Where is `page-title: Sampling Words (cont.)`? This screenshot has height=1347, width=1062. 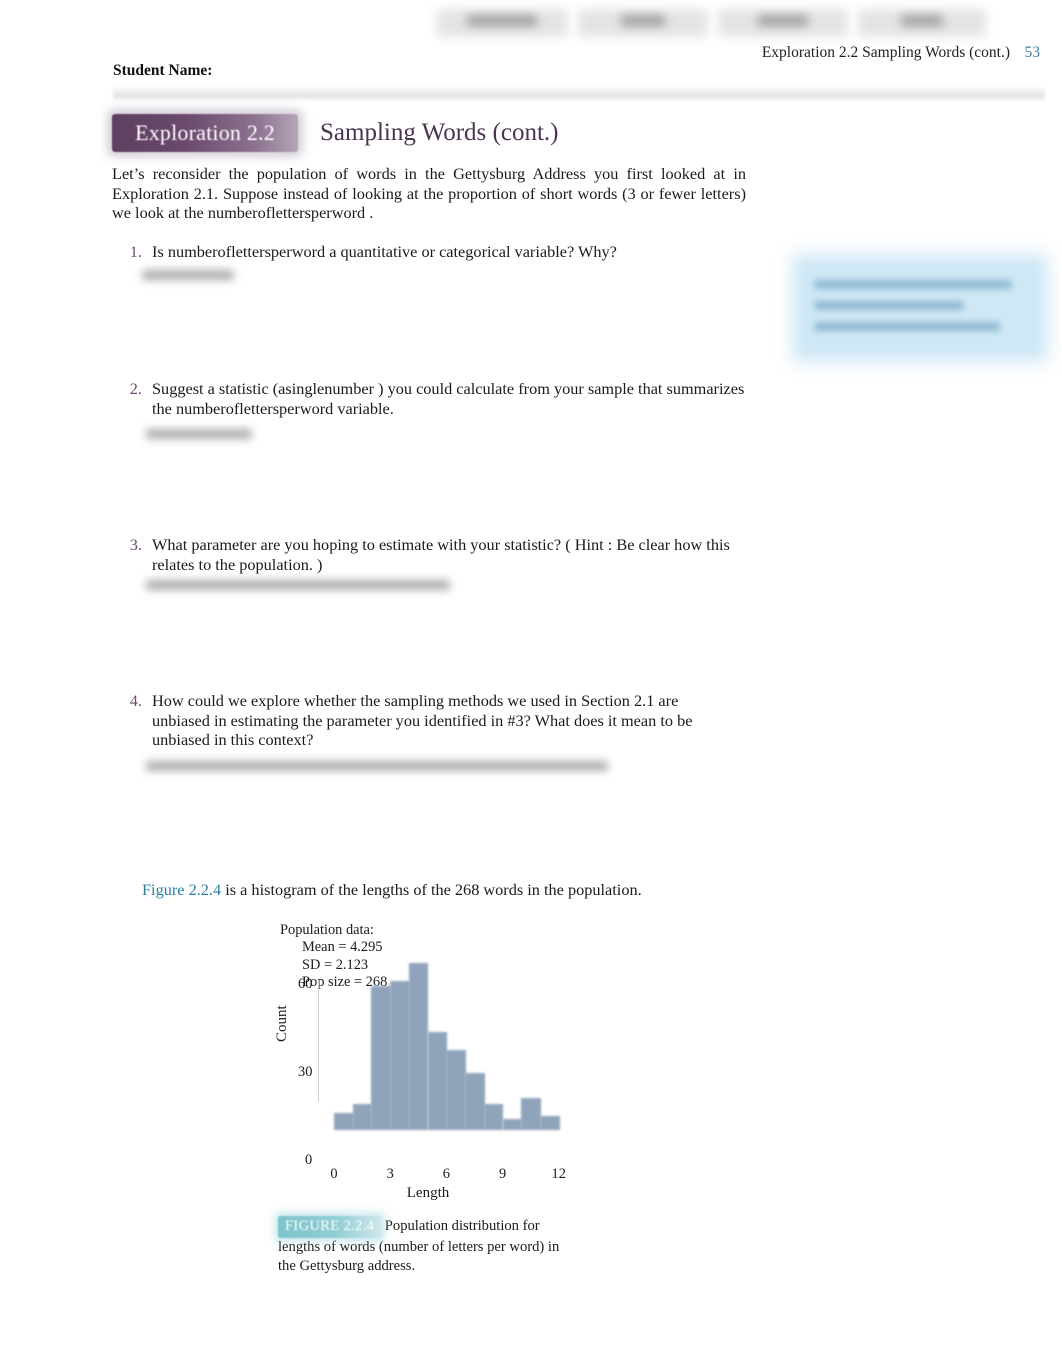
page-title: Sampling Words (cont.) is located at coordinates (439, 132).